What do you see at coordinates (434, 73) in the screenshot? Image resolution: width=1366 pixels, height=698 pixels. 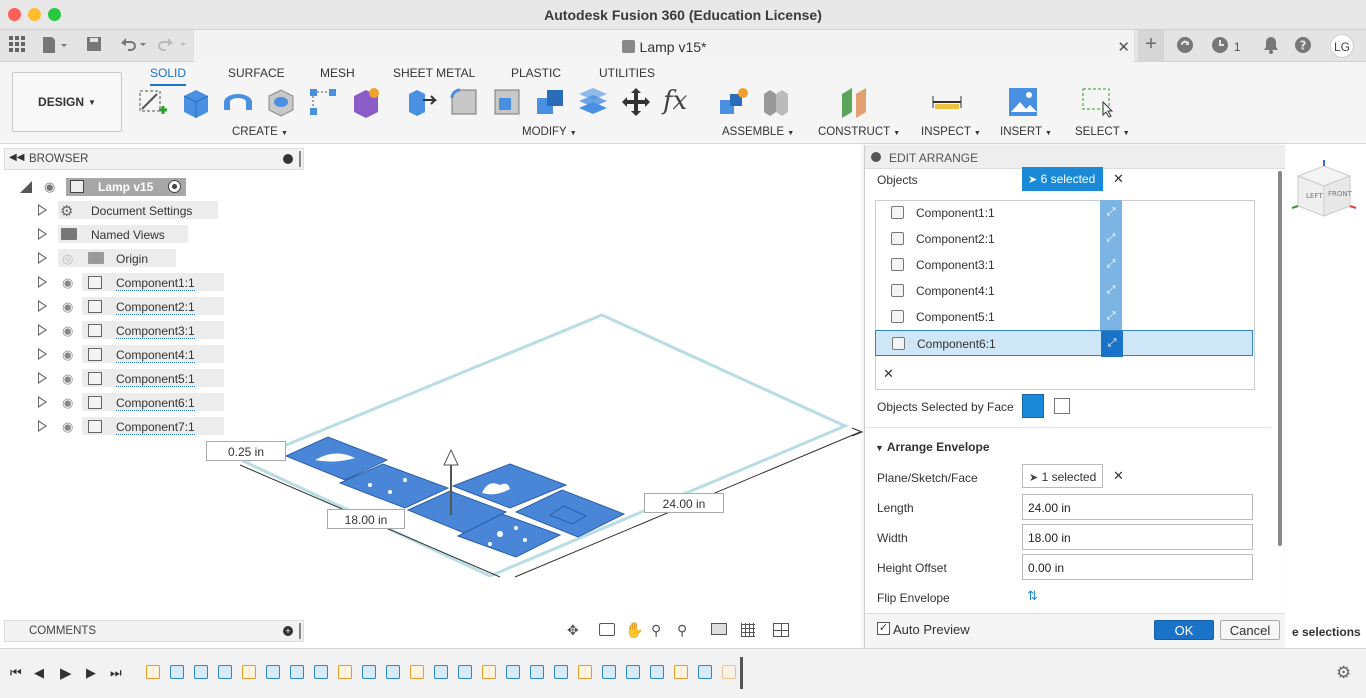 I see `tab-sheet-metal: SHEET METAL` at bounding box center [434, 73].